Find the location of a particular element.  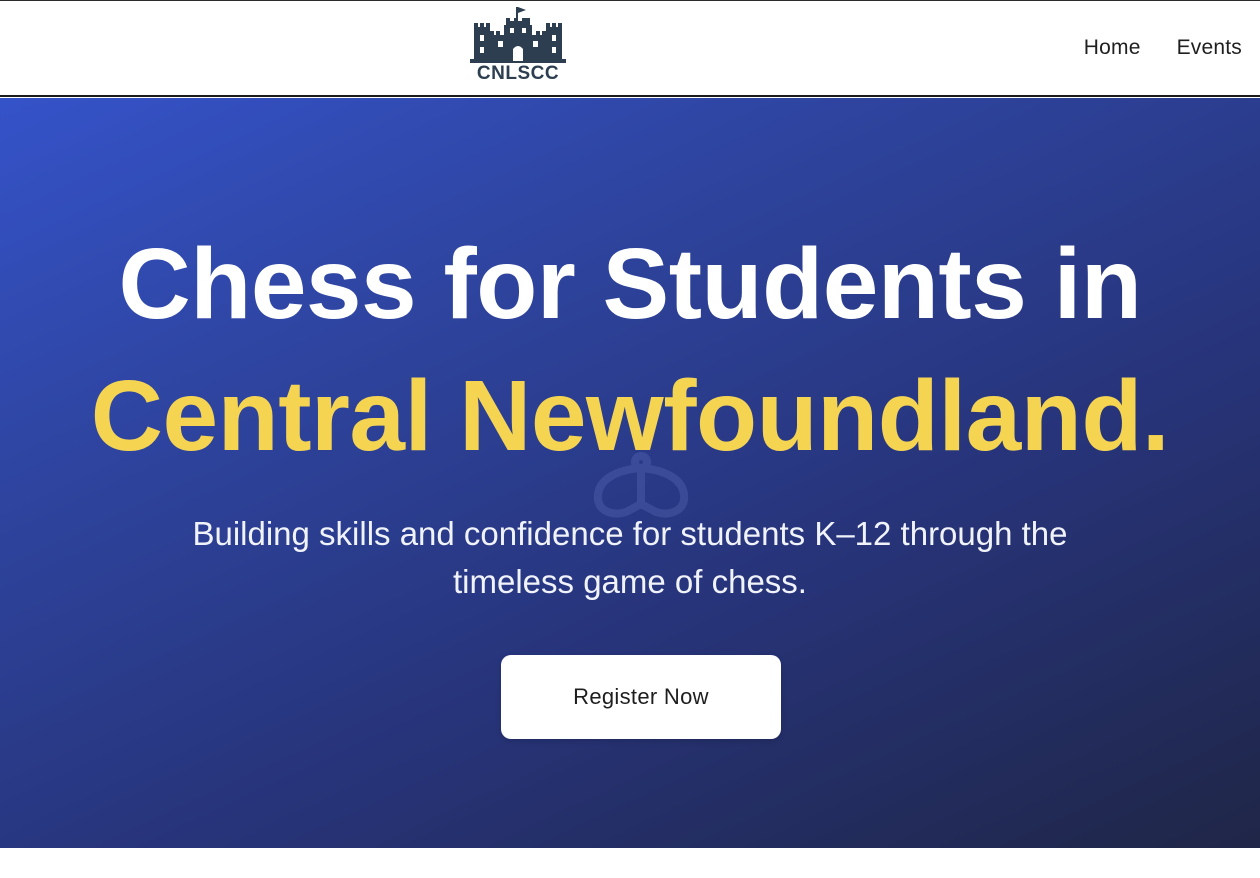

site-logo: CNLSCC is located at coordinates (518, 46).